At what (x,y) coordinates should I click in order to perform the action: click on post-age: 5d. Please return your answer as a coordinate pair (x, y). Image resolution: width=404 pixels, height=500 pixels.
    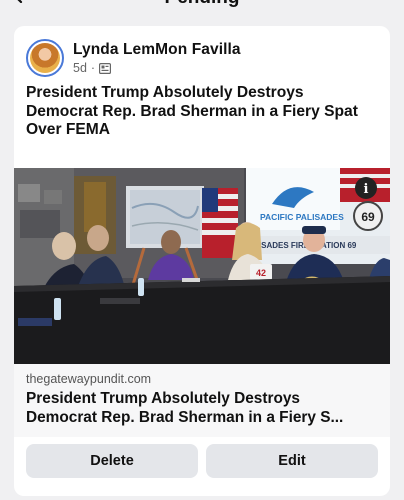
    Looking at the image, I should click on (80, 68).